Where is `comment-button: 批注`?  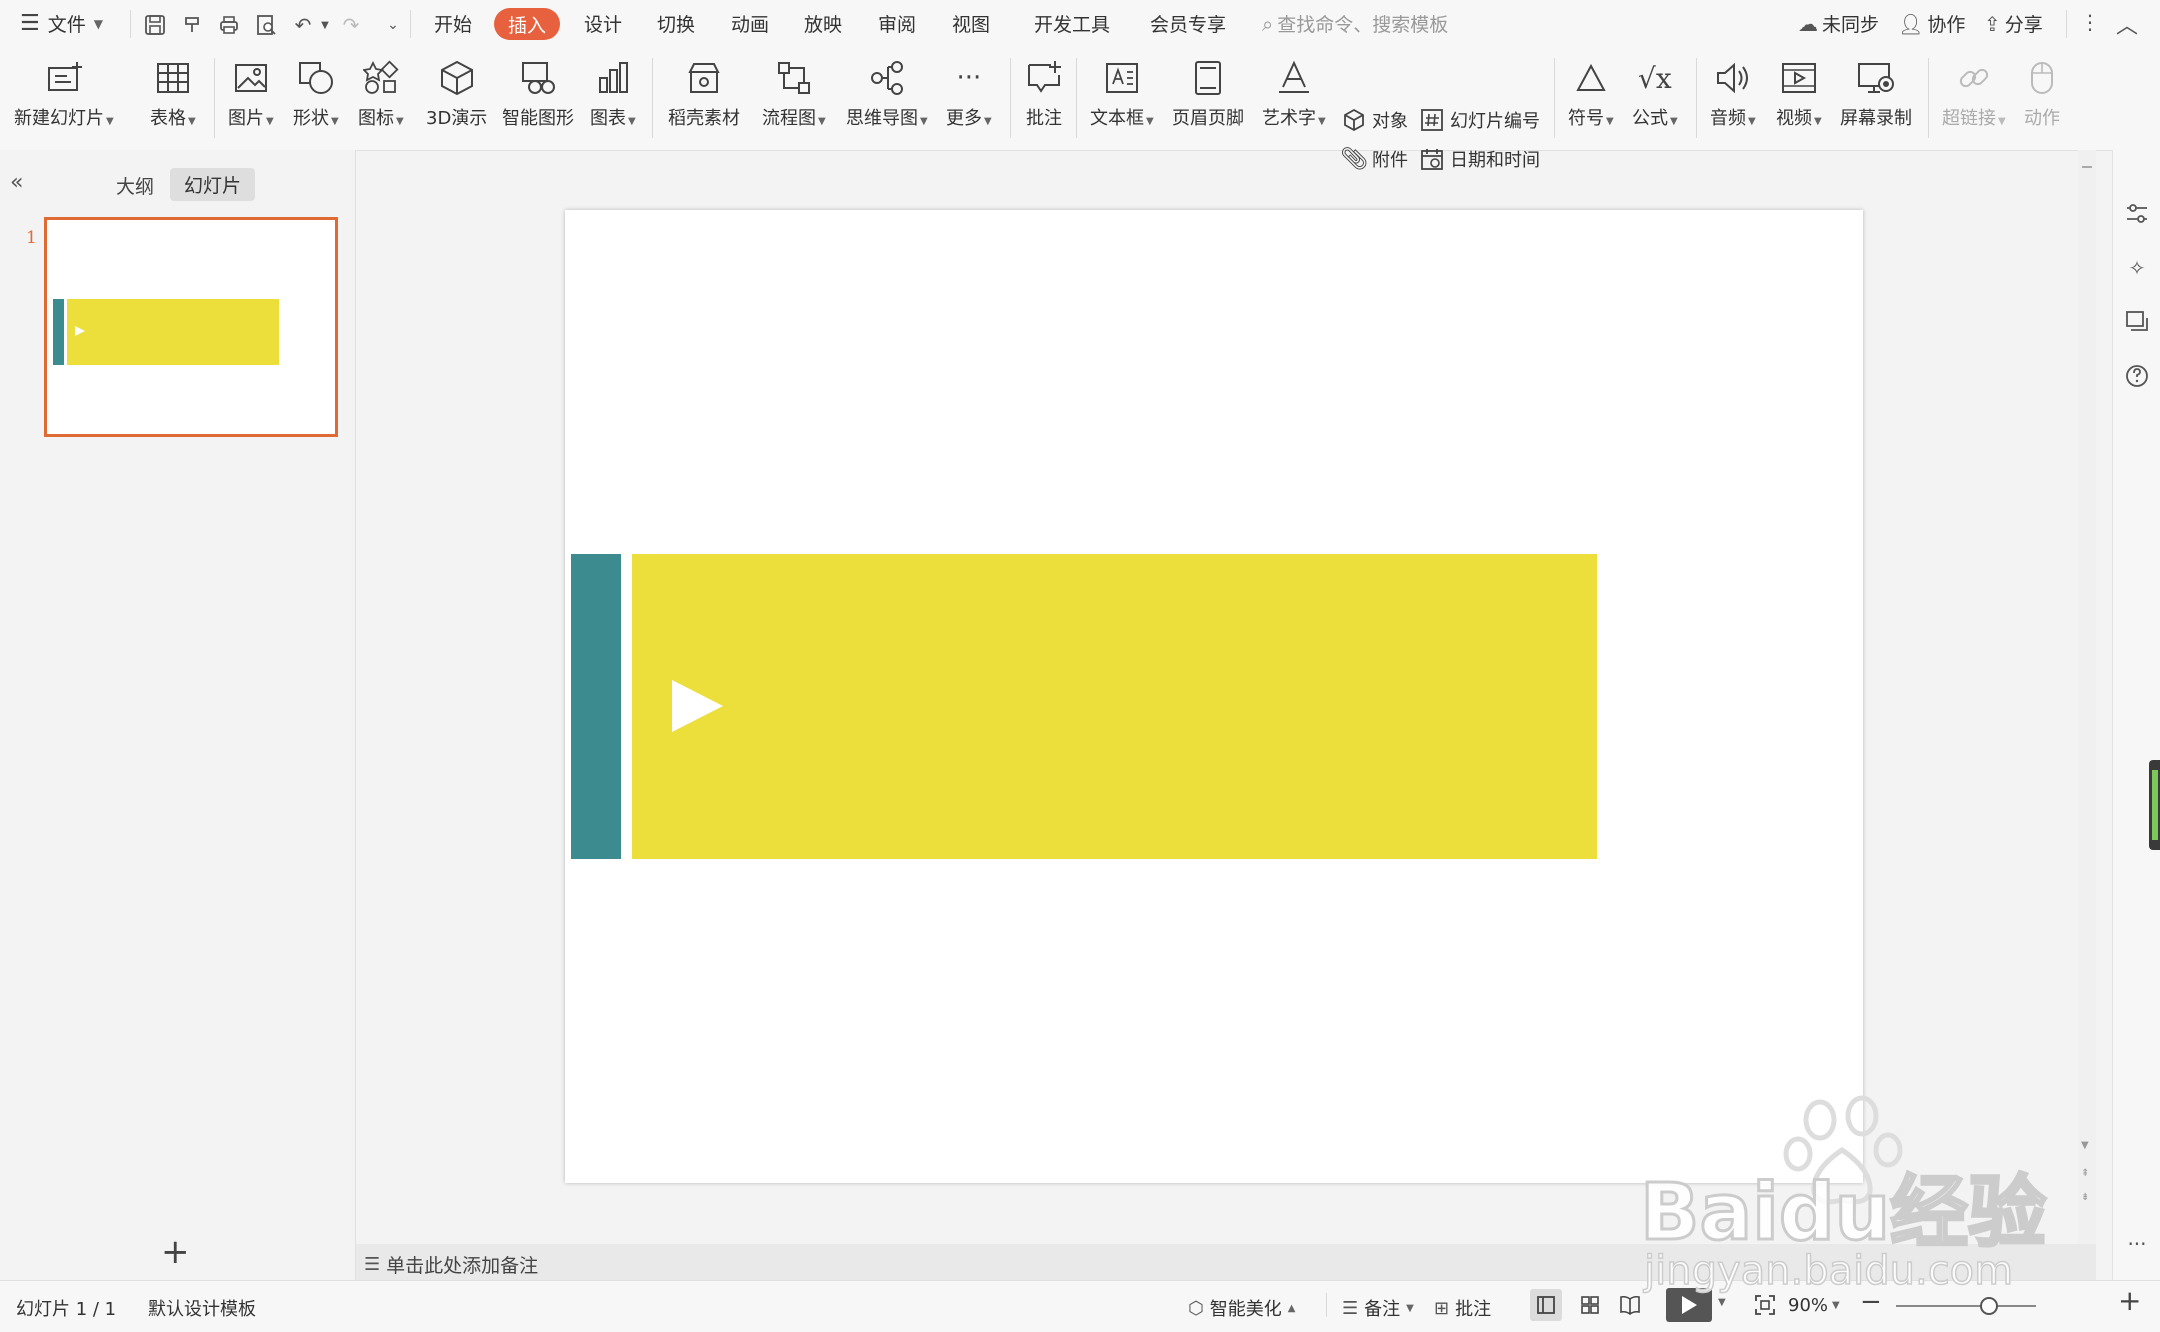
comment-button: 批注 is located at coordinates (1044, 98).